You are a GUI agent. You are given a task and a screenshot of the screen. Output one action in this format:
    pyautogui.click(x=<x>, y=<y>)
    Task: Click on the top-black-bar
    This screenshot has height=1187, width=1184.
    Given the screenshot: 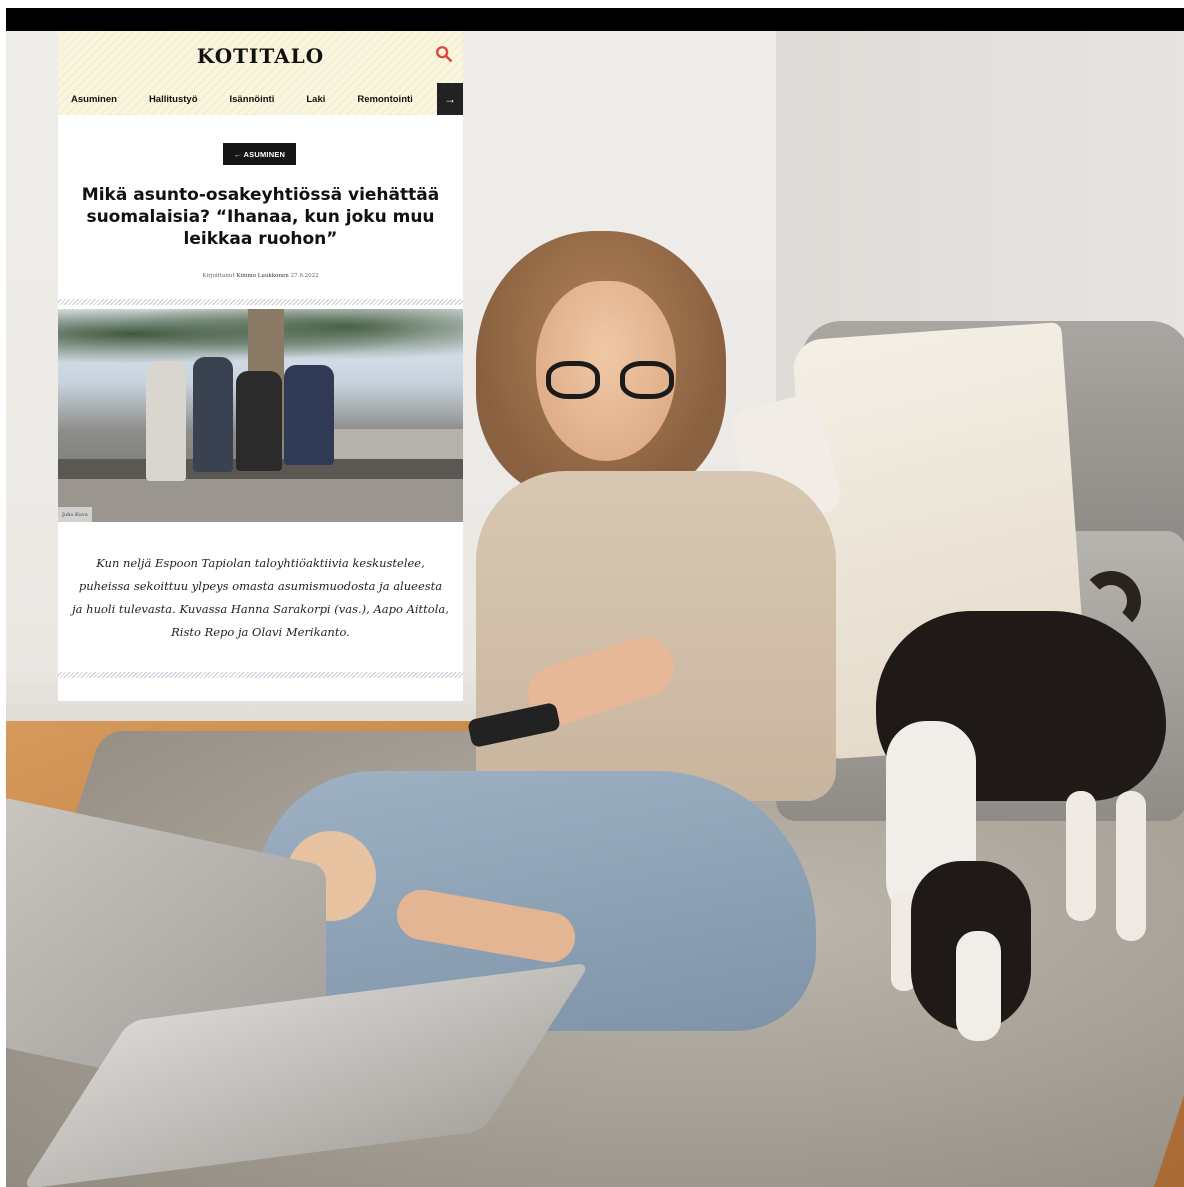 What is the action you would take?
    pyautogui.click(x=595, y=19)
    